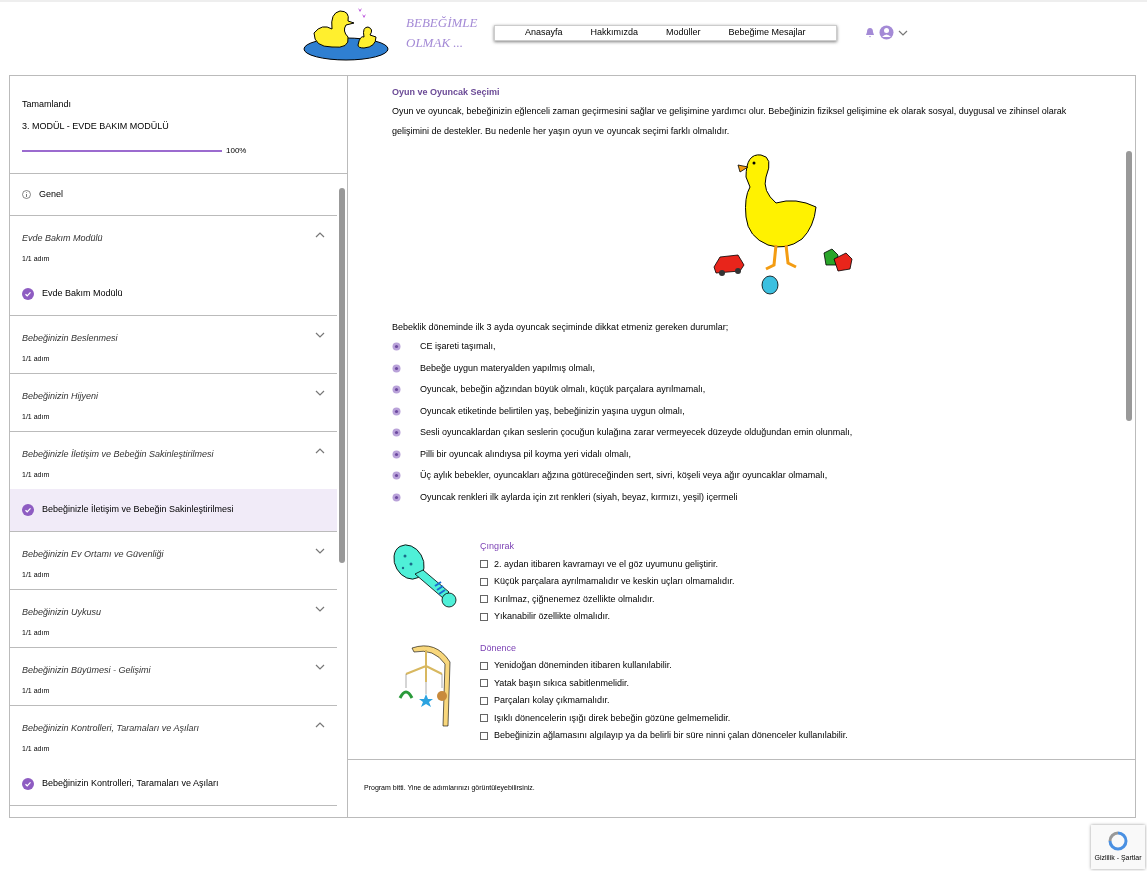  Describe the element at coordinates (508, 368) in the screenshot. I see `bullet-text: Bebeğe uygun materyalden yapılmış olmalı,` at that location.